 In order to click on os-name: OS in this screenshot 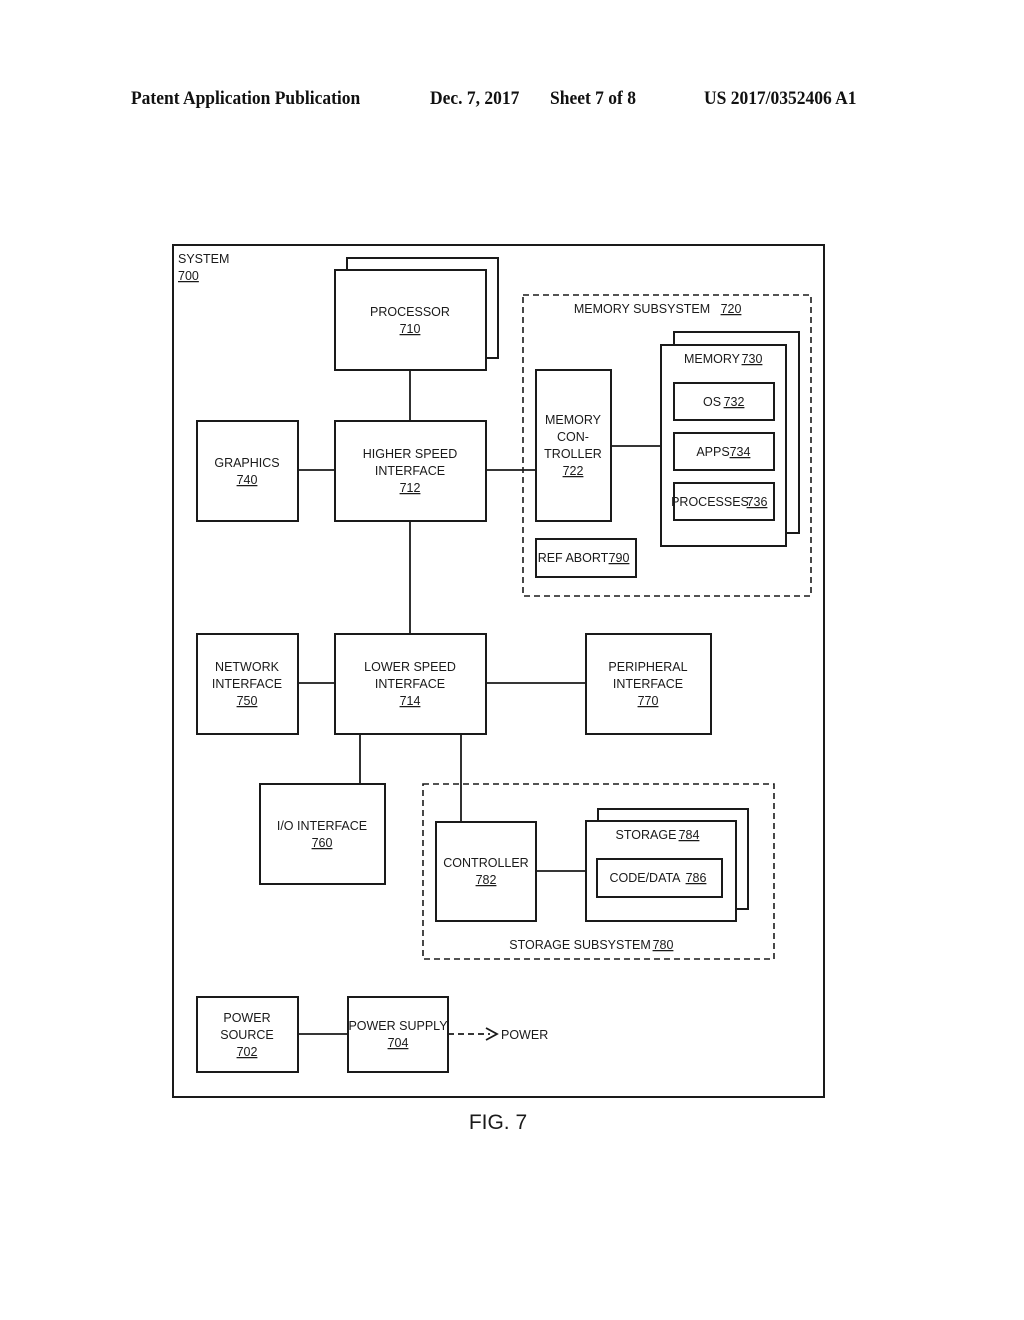, I will do `click(712, 402)`.